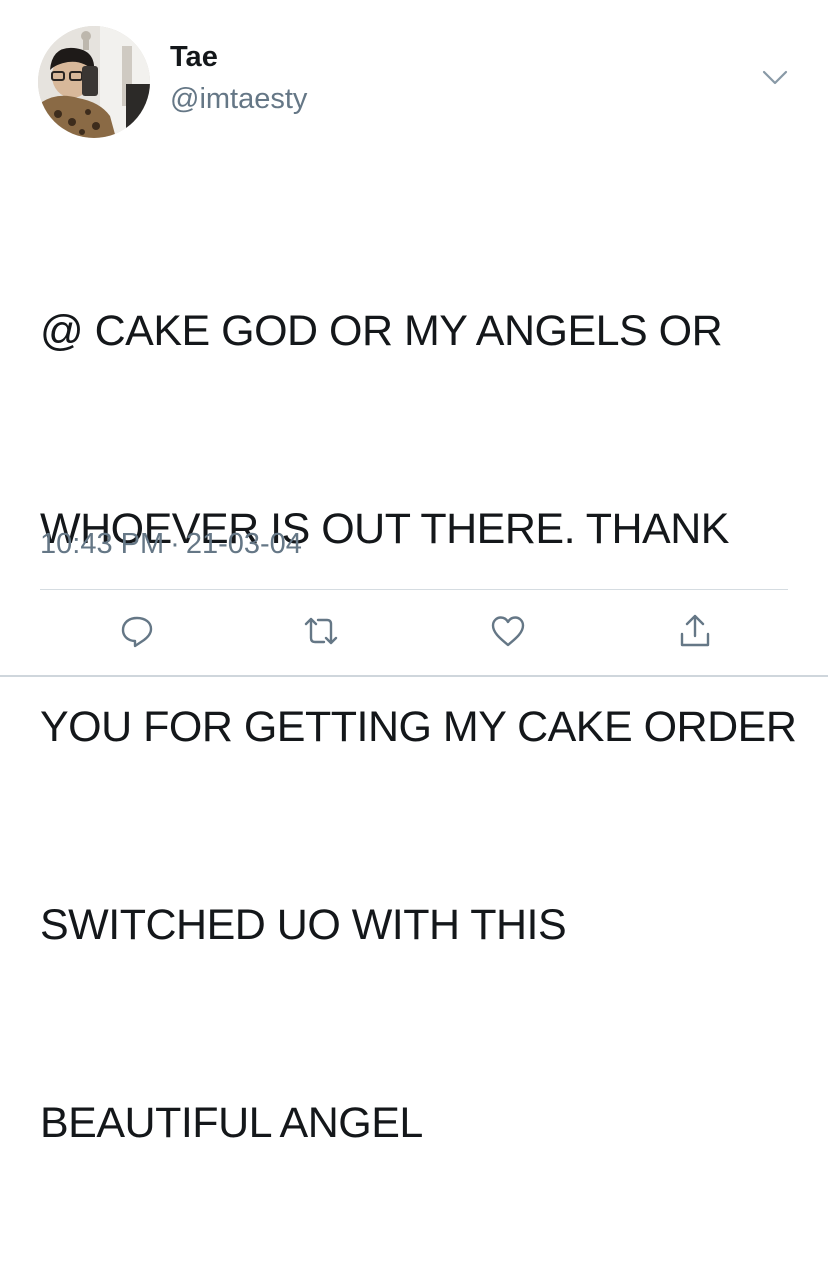 This screenshot has height=1288, width=828. I want to click on display-name: Tae, so click(194, 57).